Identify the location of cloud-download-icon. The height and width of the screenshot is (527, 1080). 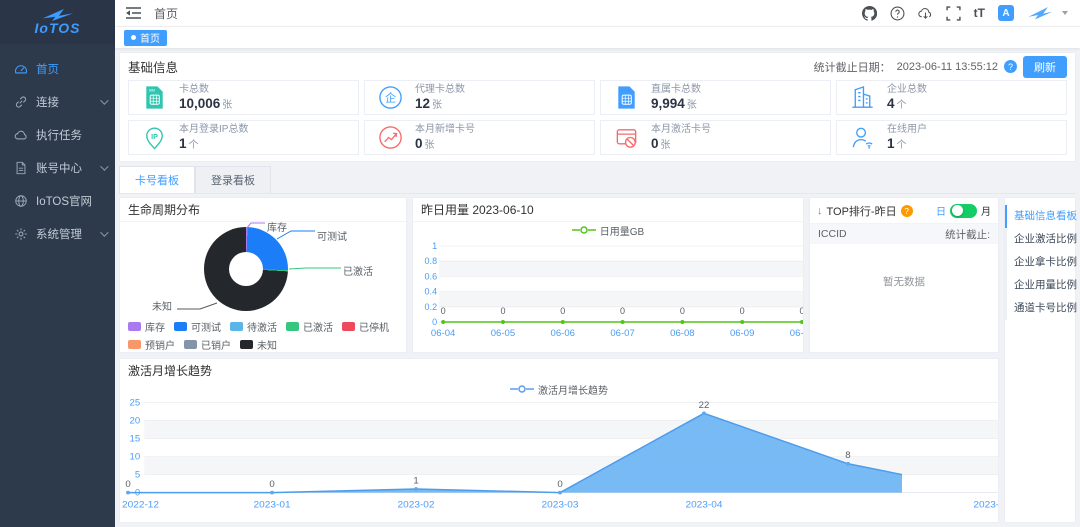
(925, 13).